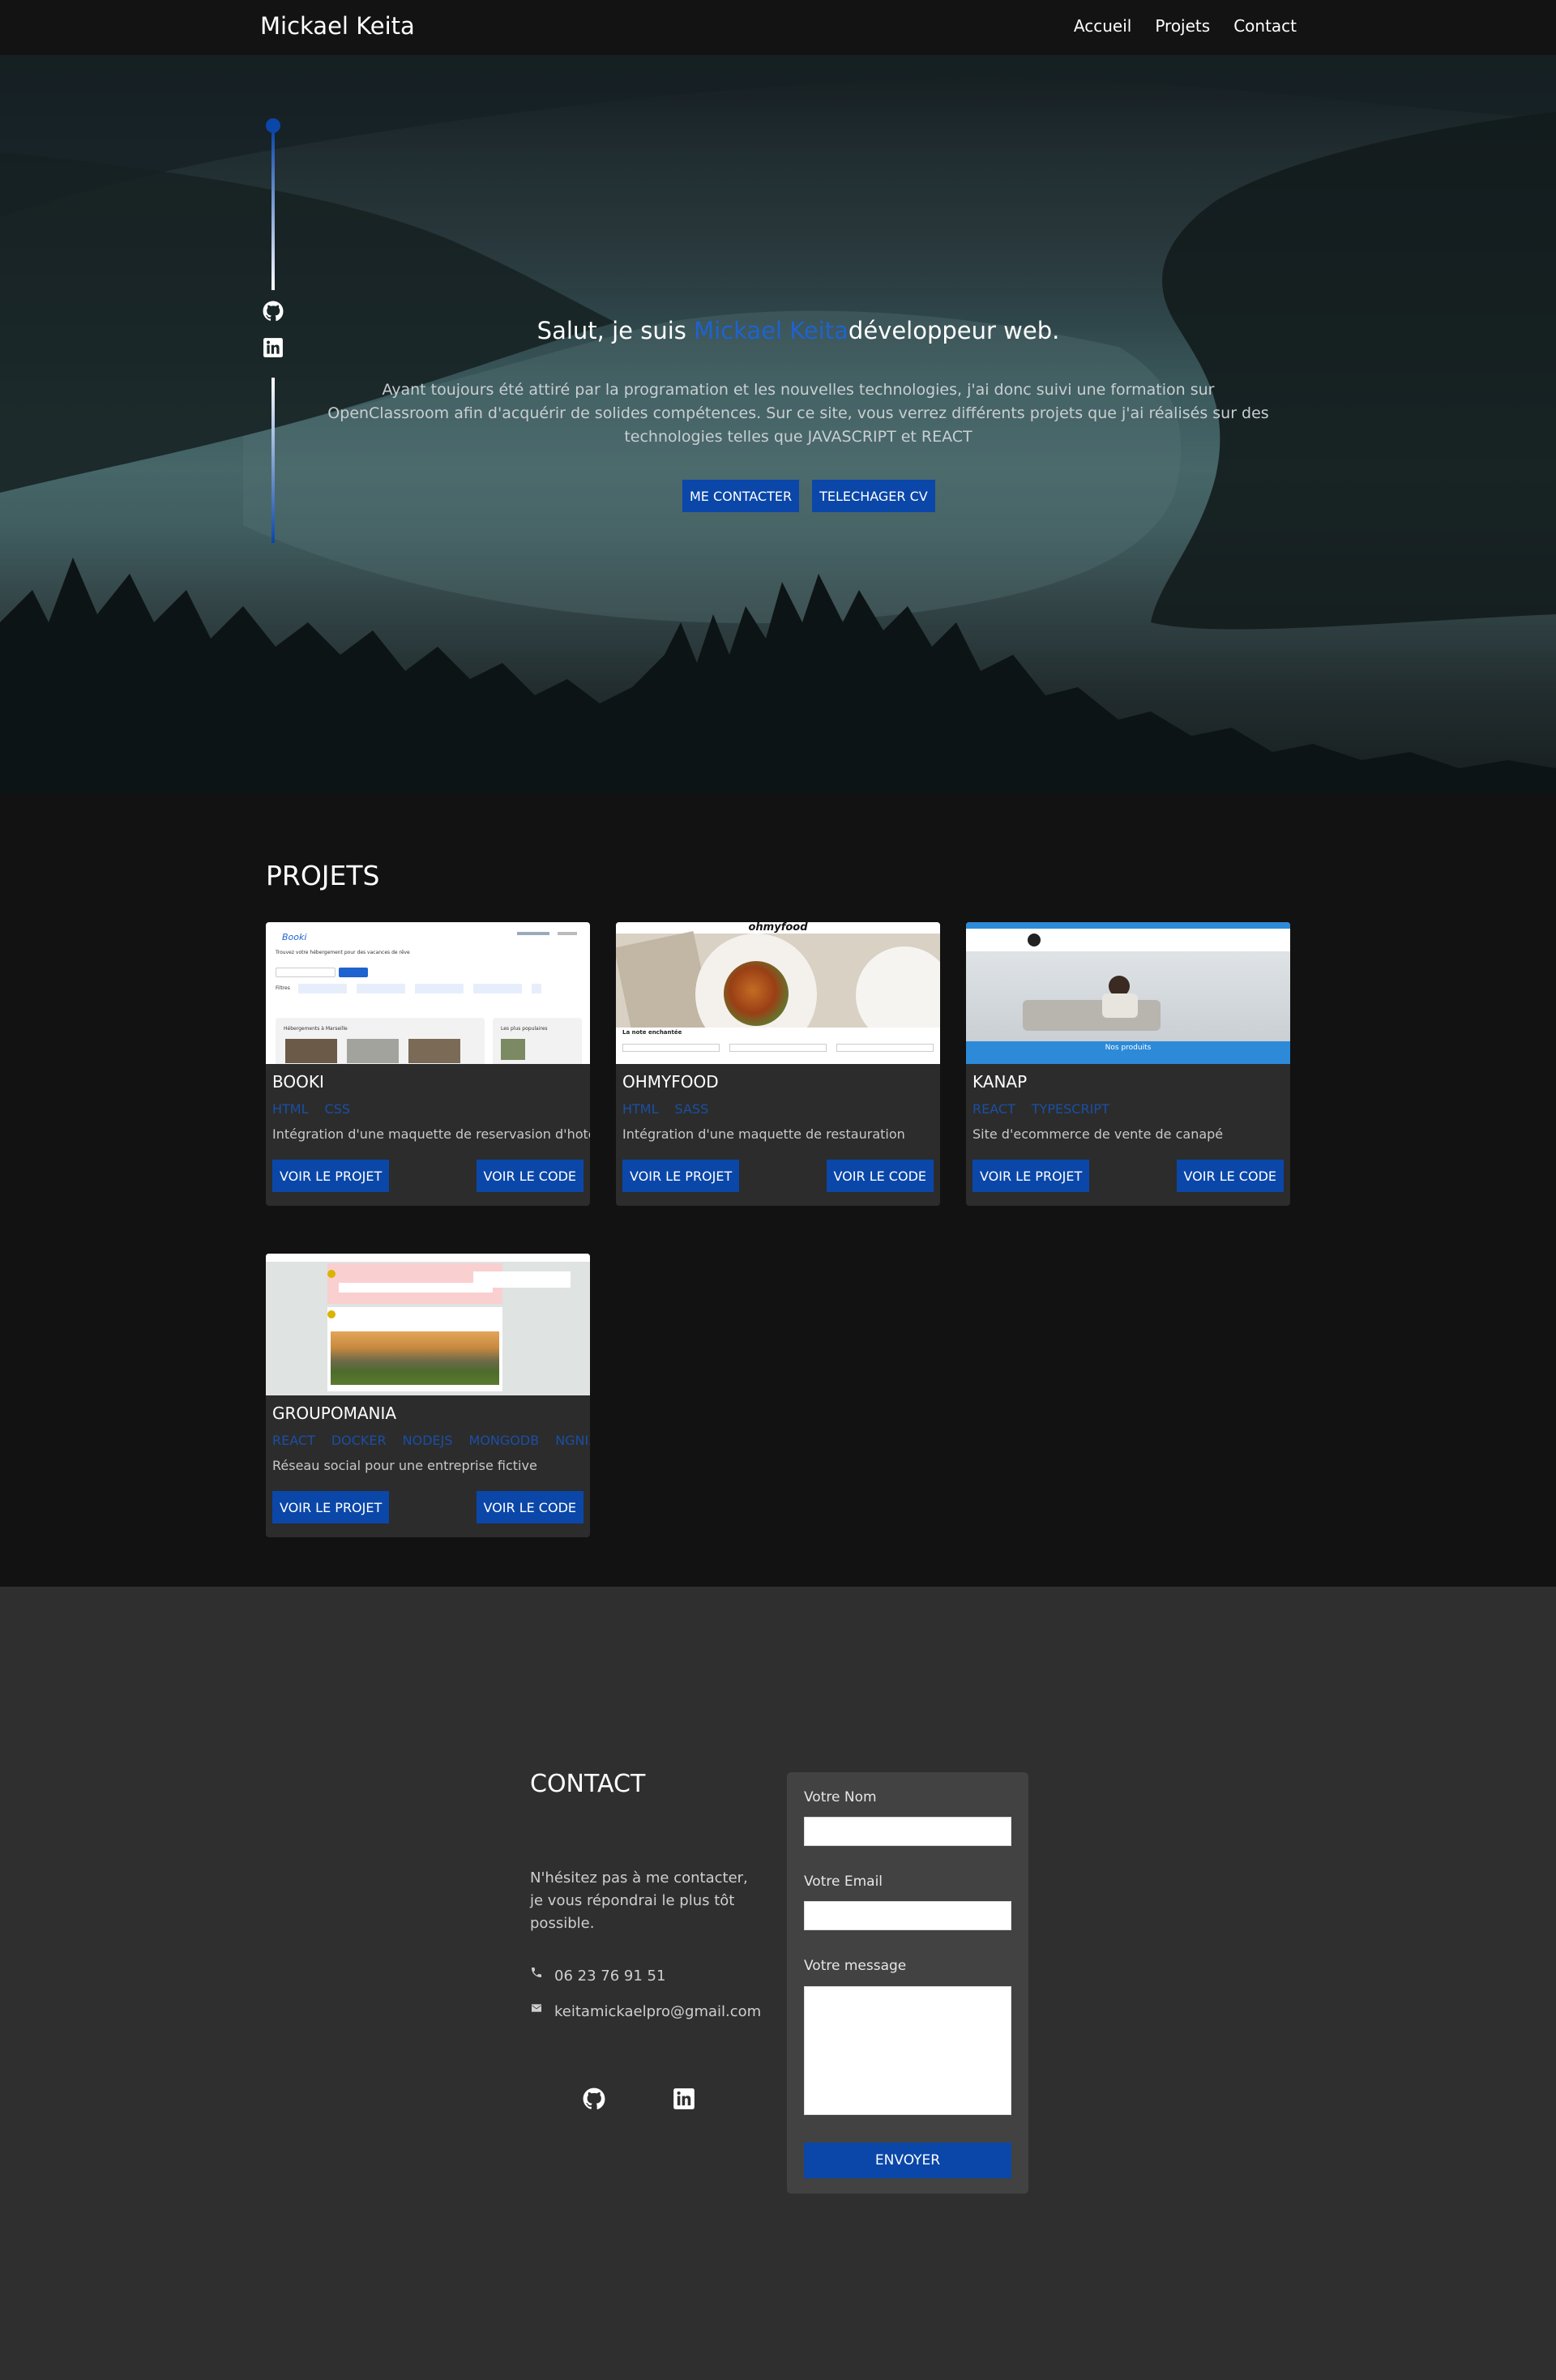 This screenshot has width=1556, height=2380. I want to click on kanap-caption: Nos produits, so click(1128, 1048).